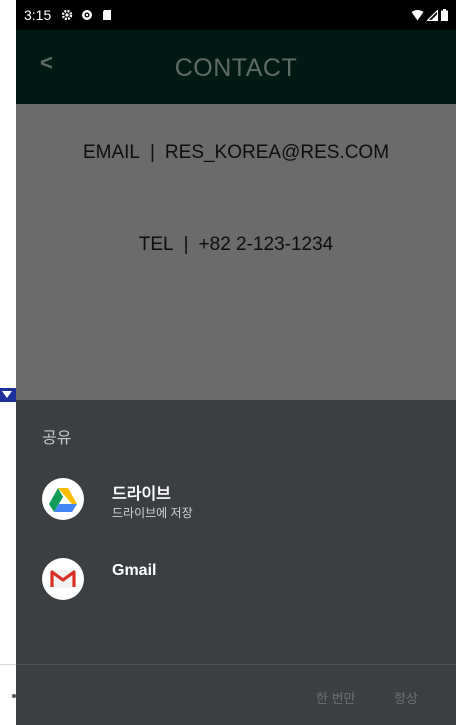  What do you see at coordinates (87, 15) in the screenshot?
I see `vpn-icon` at bounding box center [87, 15].